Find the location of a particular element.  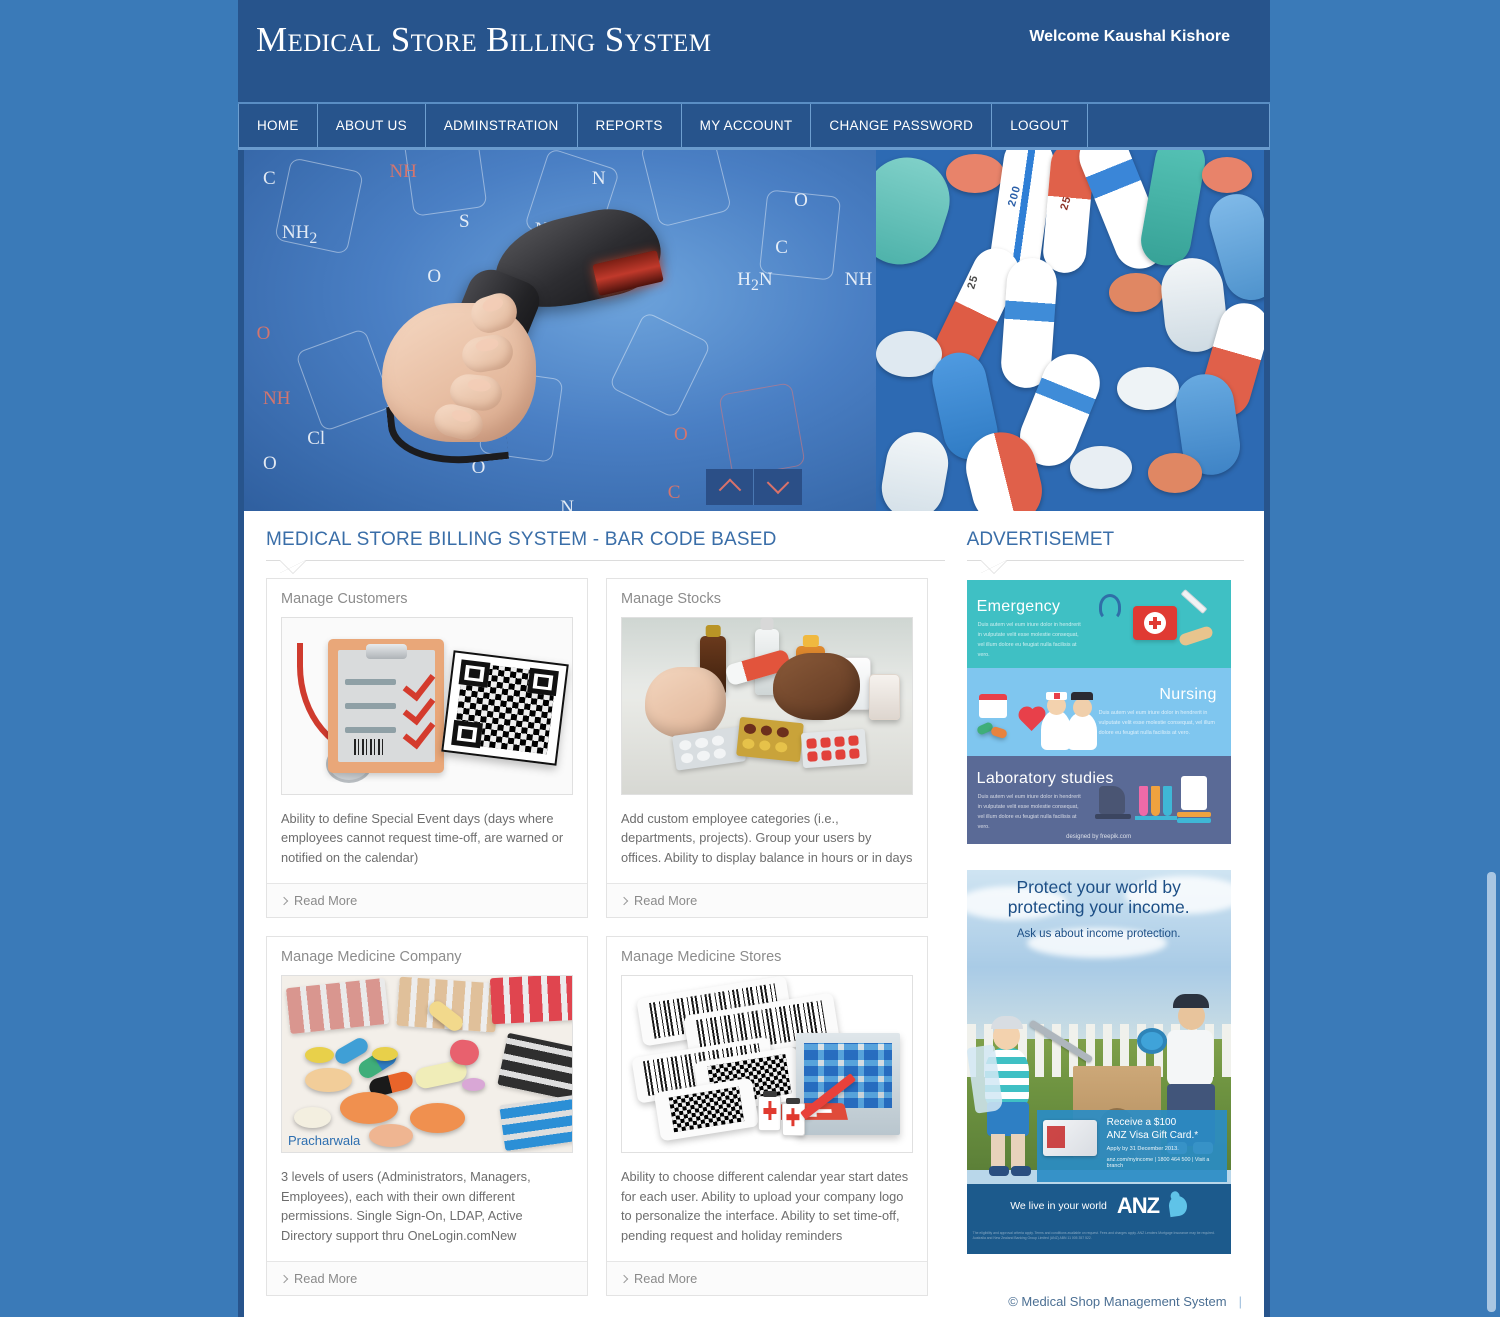

anz-logo: ANZ is located at coordinates (1138, 1205).